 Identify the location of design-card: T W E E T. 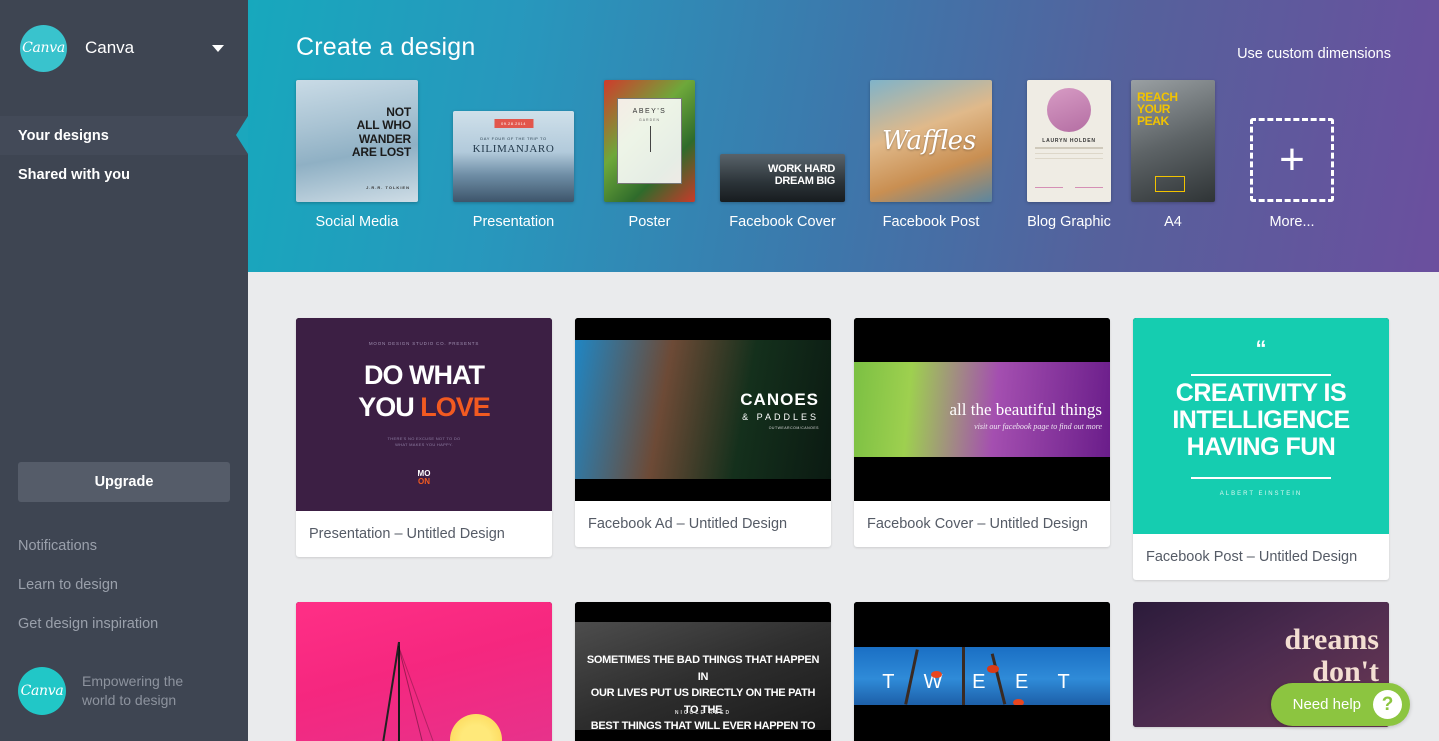
(982, 671).